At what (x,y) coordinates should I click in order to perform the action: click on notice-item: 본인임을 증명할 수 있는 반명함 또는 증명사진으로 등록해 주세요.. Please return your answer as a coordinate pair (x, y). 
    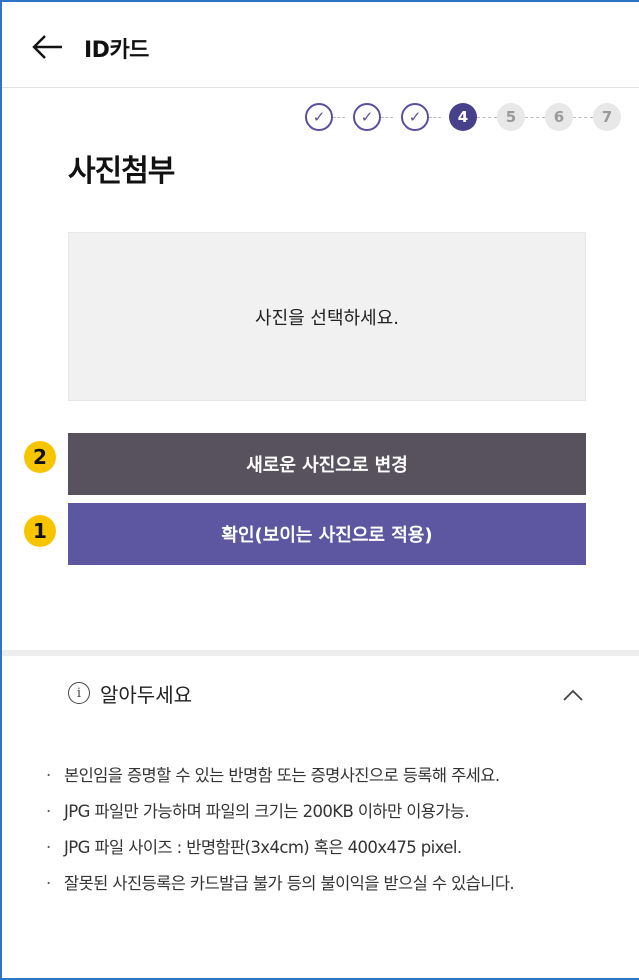
    Looking at the image, I should click on (329, 776).